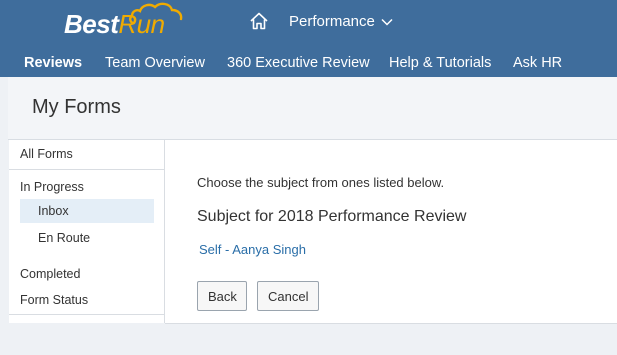  What do you see at coordinates (259, 21) in the screenshot?
I see `home-icon` at bounding box center [259, 21].